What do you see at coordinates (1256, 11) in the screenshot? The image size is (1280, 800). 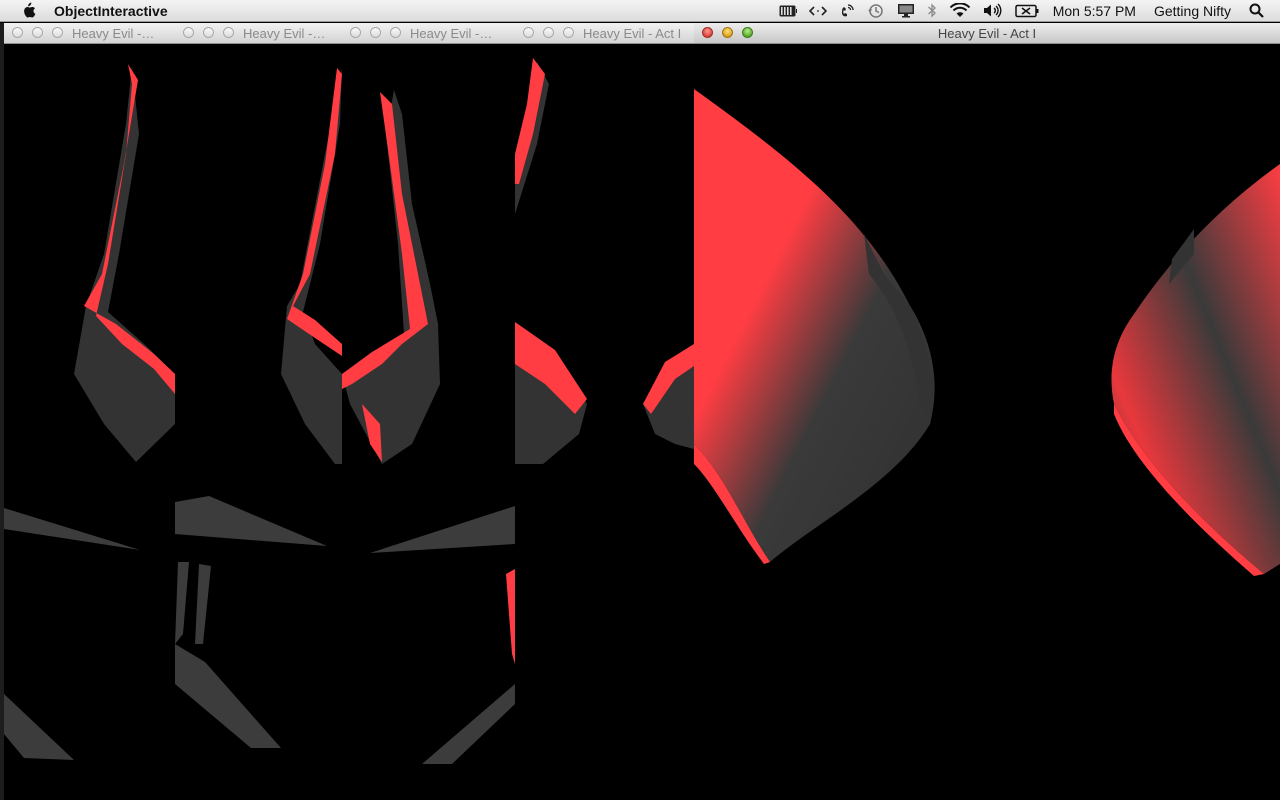 I see `search-icon` at bounding box center [1256, 11].